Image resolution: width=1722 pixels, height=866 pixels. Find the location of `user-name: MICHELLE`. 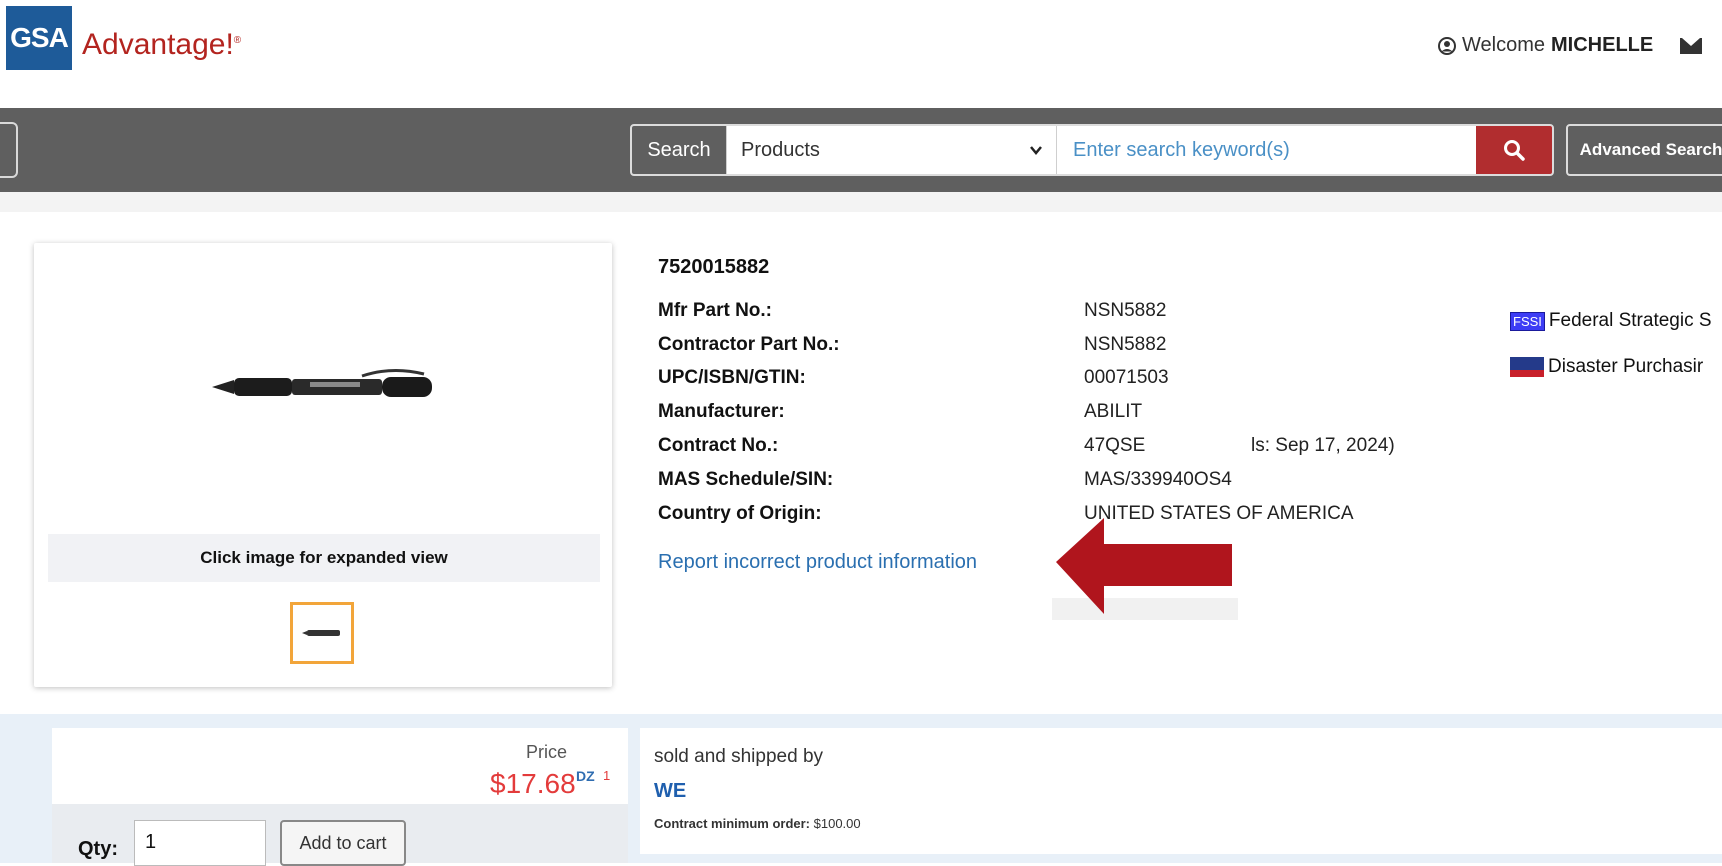

user-name: MICHELLE is located at coordinates (1602, 45).